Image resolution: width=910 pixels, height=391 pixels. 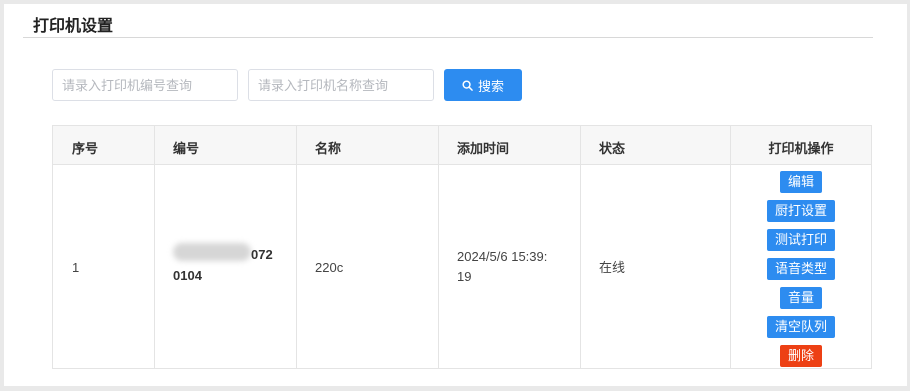 I want to click on test-print-button: 测试打印, so click(x=800, y=240).